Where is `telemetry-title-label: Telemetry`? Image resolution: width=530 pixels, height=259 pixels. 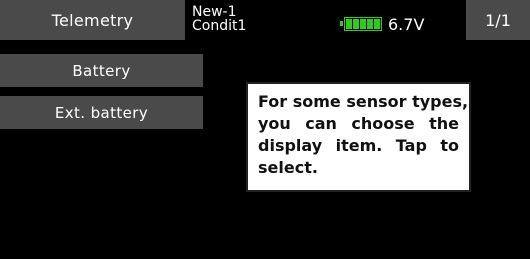
telemetry-title-label: Telemetry is located at coordinates (92, 20).